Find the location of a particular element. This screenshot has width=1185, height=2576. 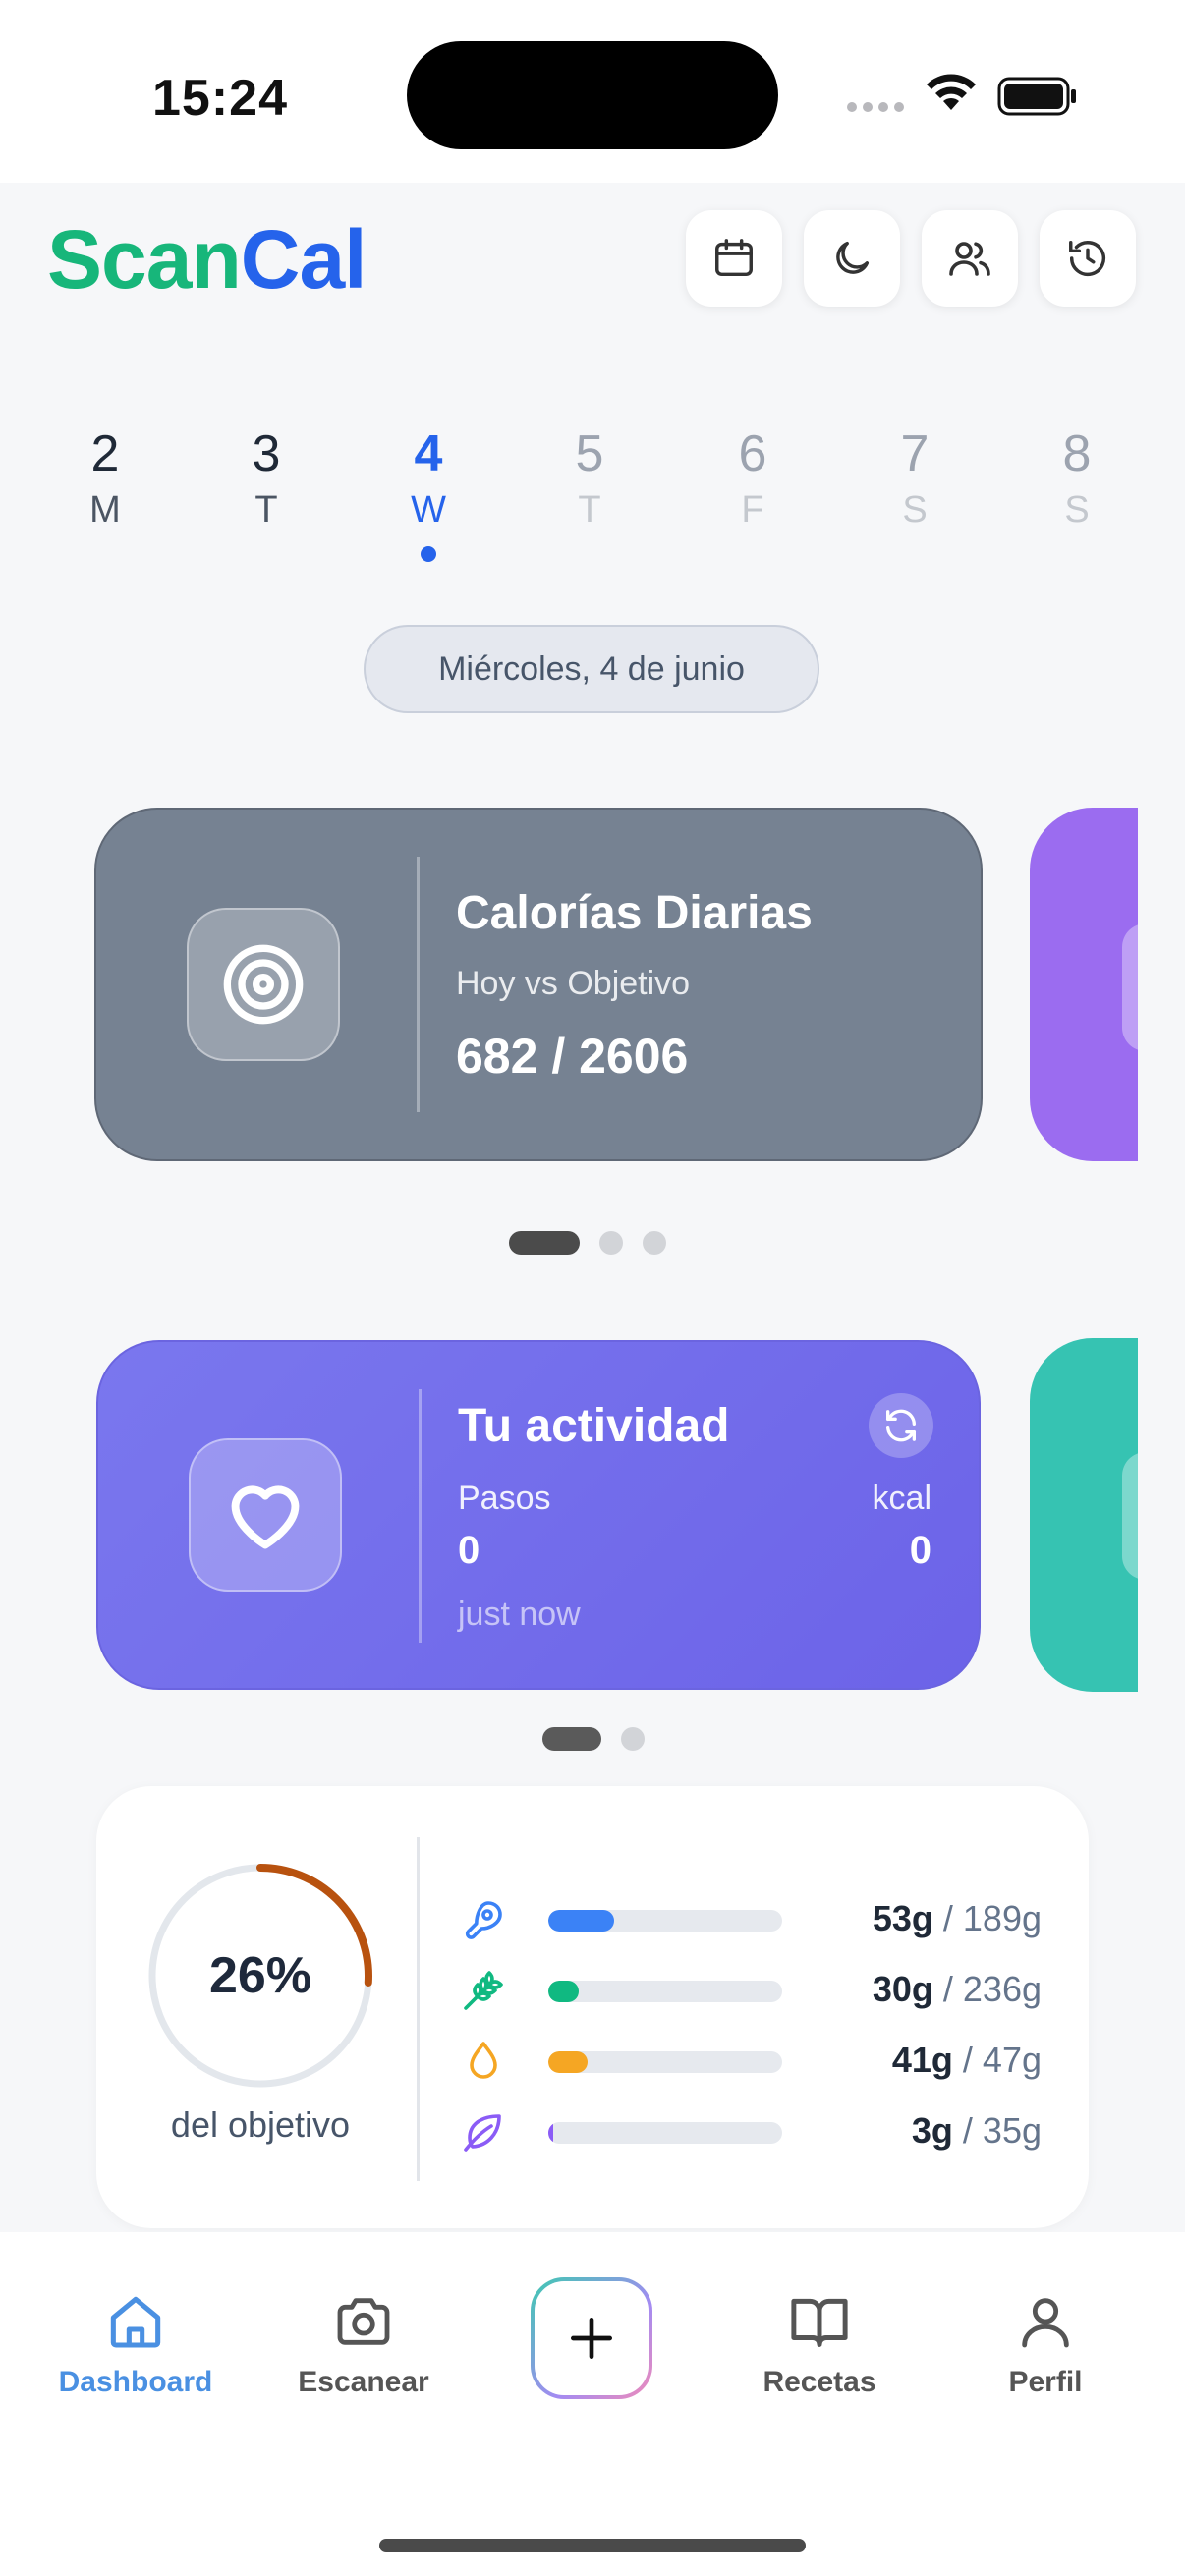

history-button is located at coordinates (1088, 258).